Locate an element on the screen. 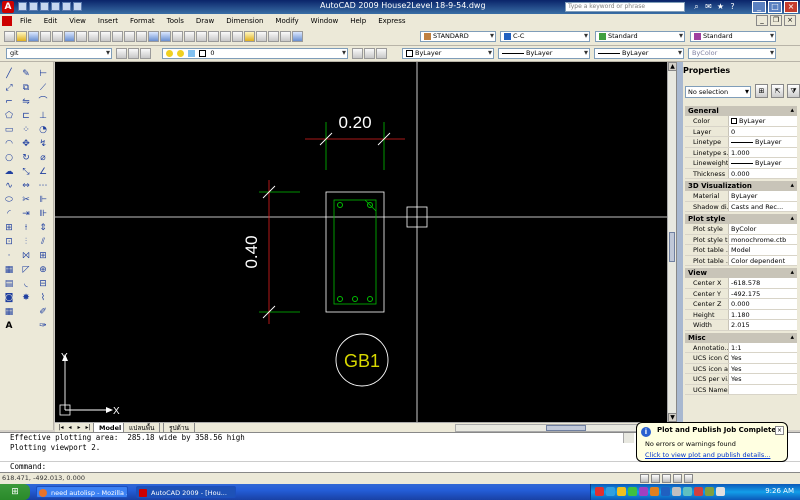 The image size is (800, 500). table-style-dropdown: Standard is located at coordinates (640, 36).